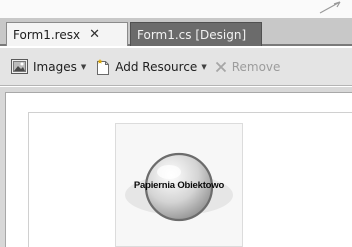  What do you see at coordinates (47, 34) in the screenshot?
I see `tab-label: Form1.resx` at bounding box center [47, 34].